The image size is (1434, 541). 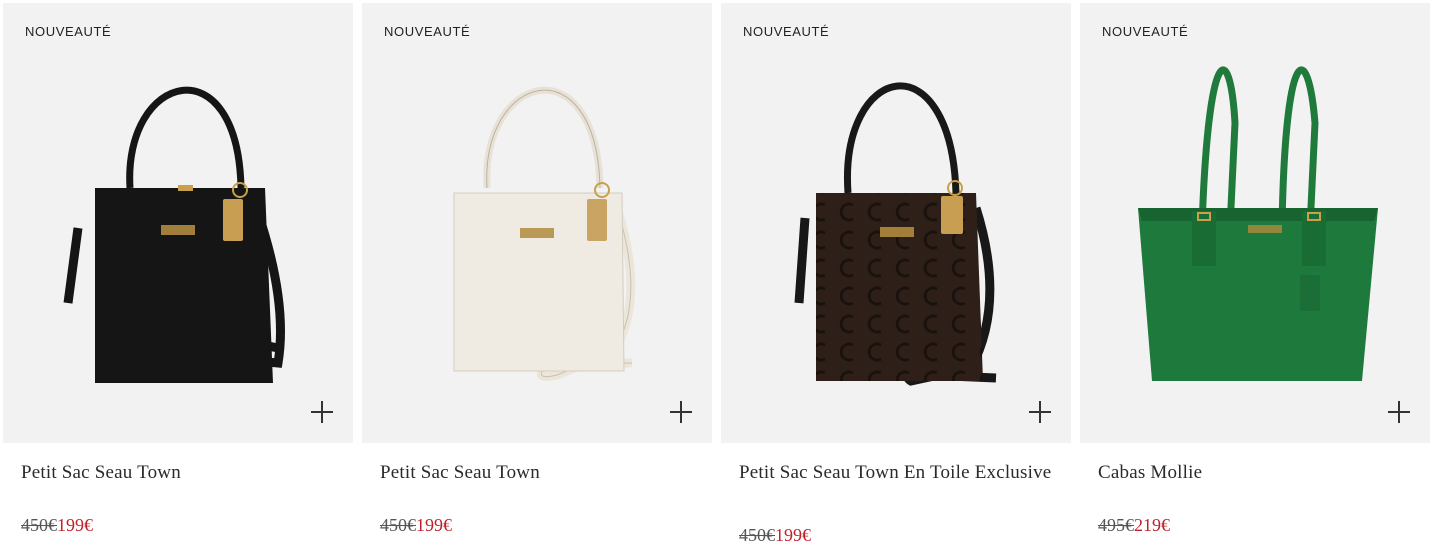 What do you see at coordinates (1116, 525) in the screenshot?
I see `original-price: 495€` at bounding box center [1116, 525].